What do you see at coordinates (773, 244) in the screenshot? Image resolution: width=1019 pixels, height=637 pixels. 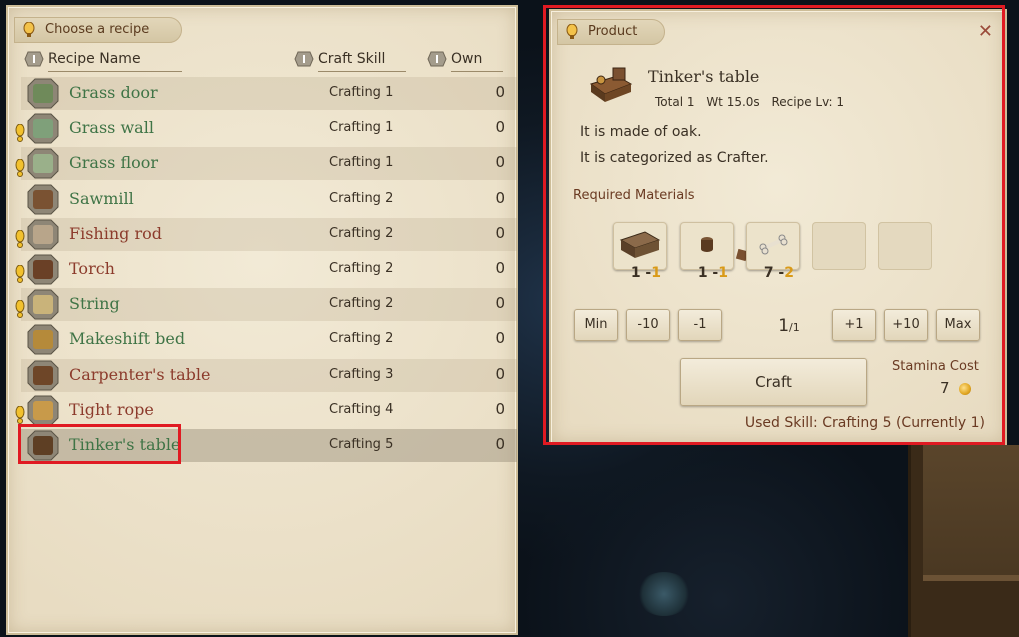 I see `bone-icon` at bounding box center [773, 244].